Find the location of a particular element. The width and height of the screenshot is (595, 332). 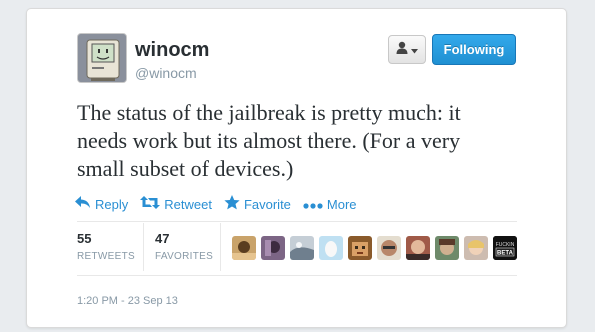

timestamp: 1:20 PM - 23 Sep 13 is located at coordinates (127, 301).